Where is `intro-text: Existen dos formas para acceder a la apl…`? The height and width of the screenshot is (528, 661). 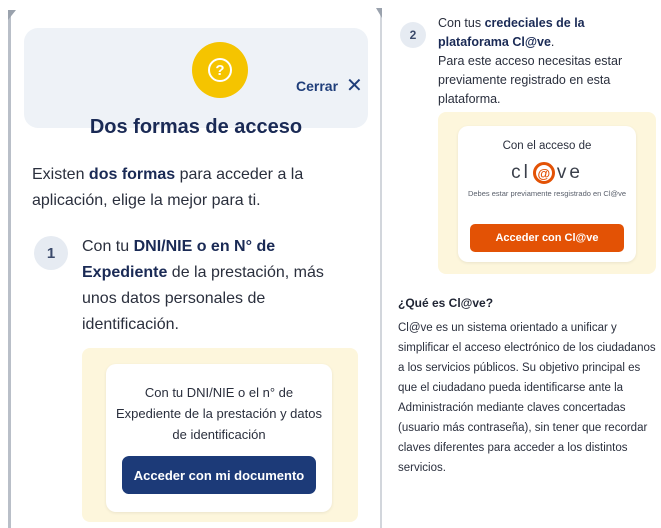 intro-text: Existen dos formas para acceder a la apl… is located at coordinates (192, 188).